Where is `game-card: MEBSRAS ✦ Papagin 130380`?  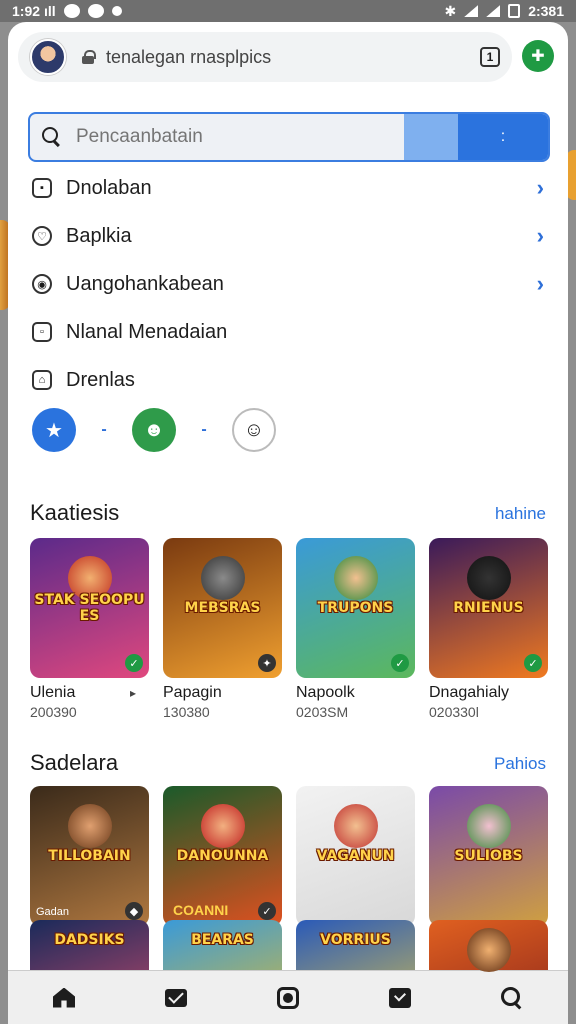 game-card: MEBSRAS ✦ Papagin 130380 is located at coordinates (222, 629).